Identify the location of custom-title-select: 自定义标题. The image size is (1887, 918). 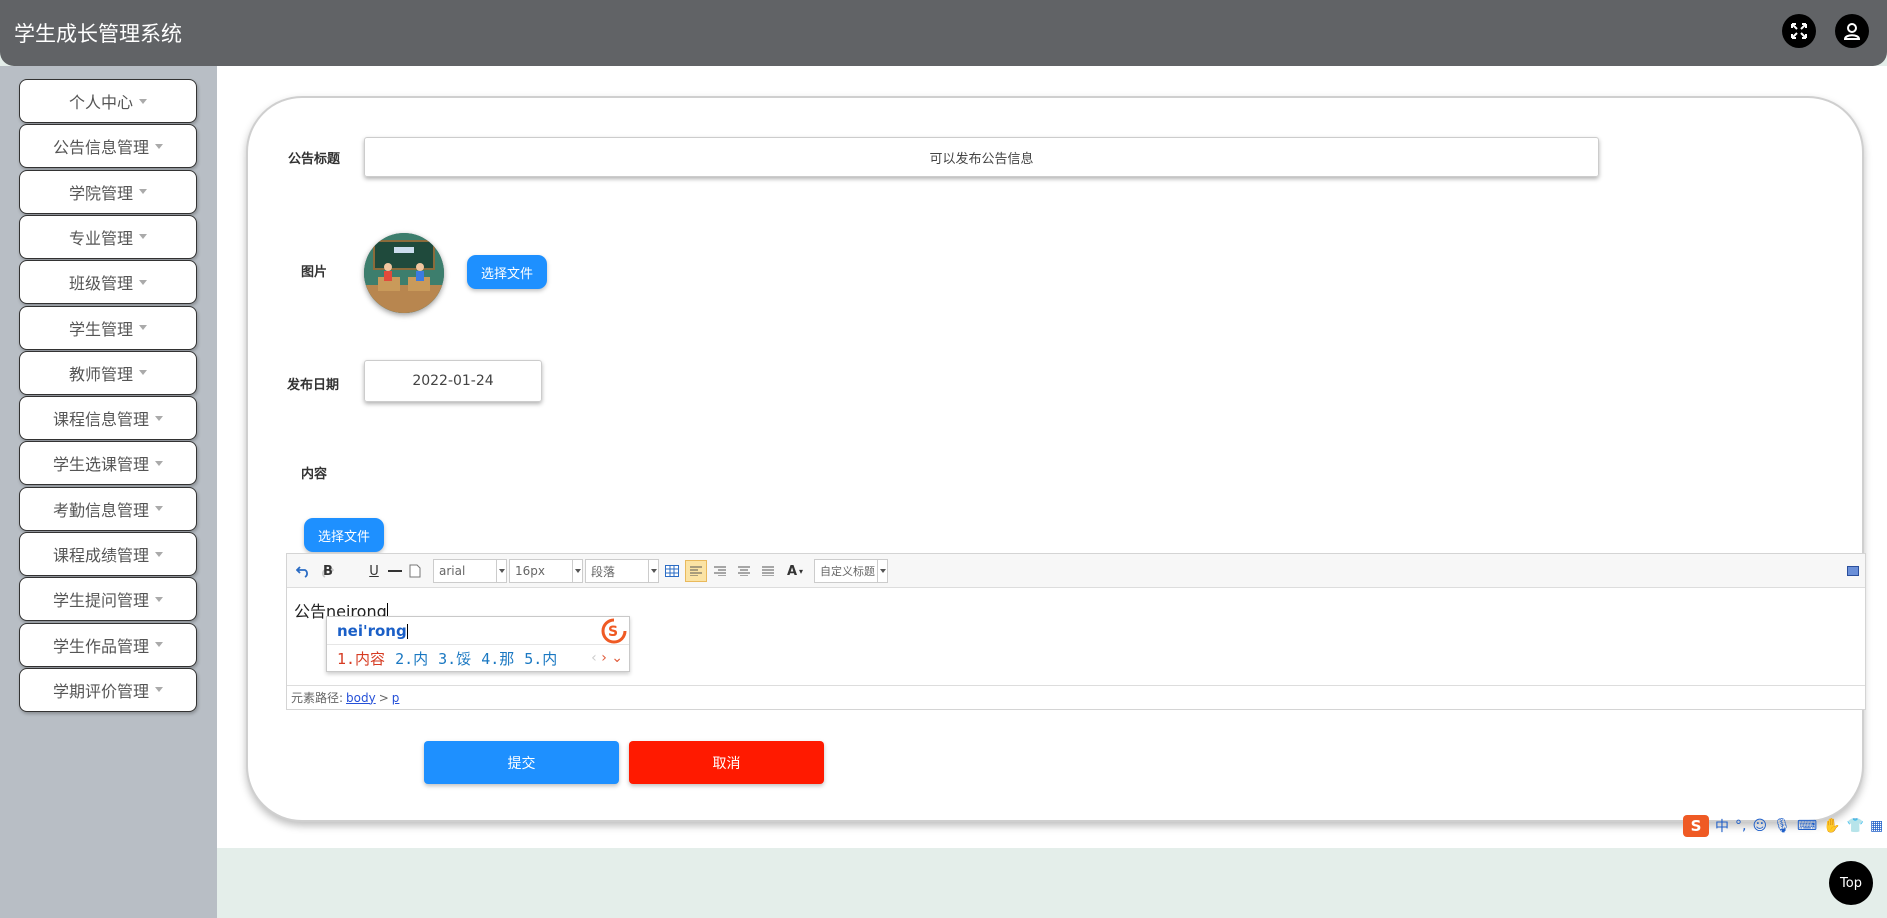
(851, 571).